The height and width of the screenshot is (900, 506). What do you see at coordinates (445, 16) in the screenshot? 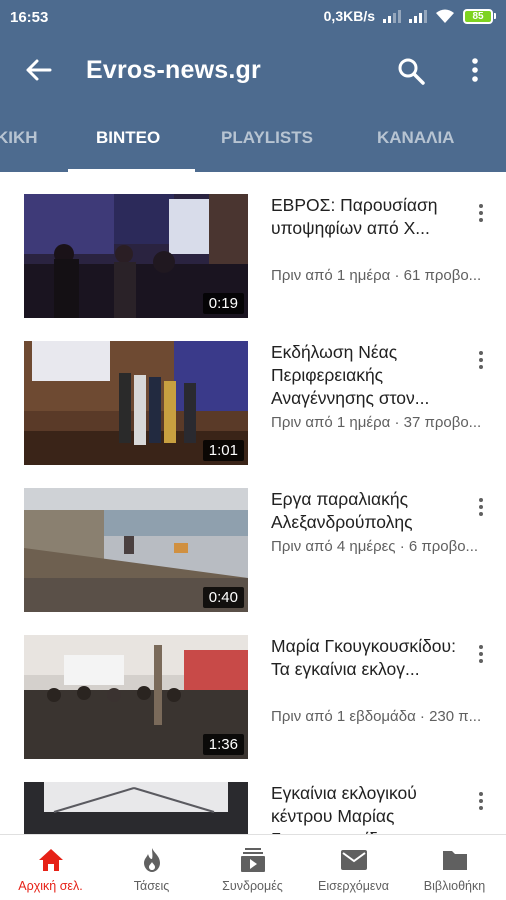
I see `wifi-icon` at bounding box center [445, 16].